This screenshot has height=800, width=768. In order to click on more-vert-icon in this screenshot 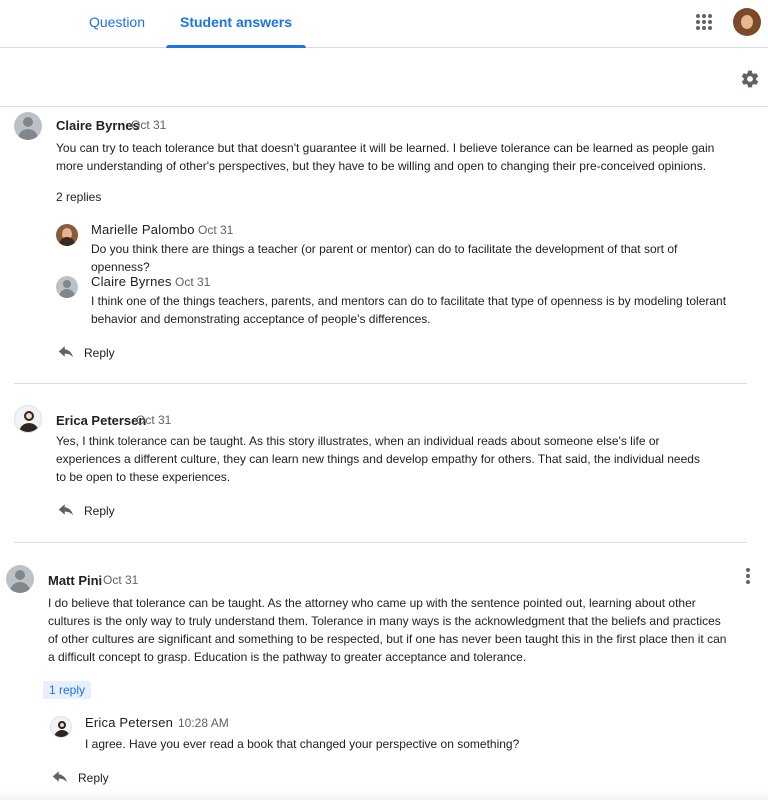, I will do `click(748, 576)`.